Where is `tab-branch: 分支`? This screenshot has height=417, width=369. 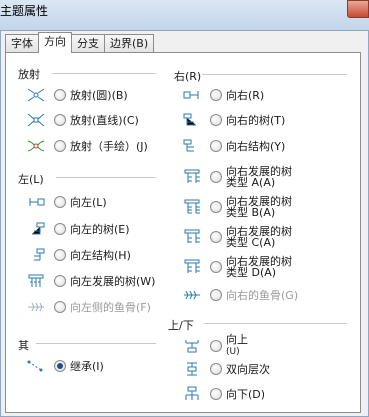
tab-branch: 分支 is located at coordinates (88, 43).